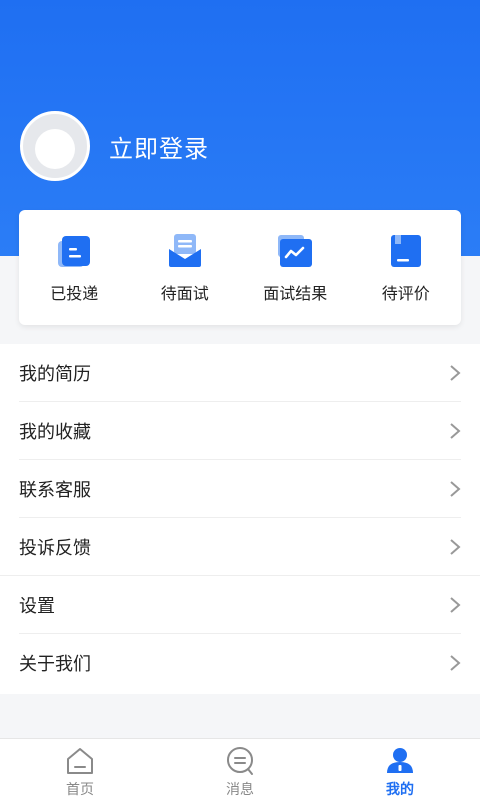  I want to click on menu-item-label: 关于我们, so click(55, 664).